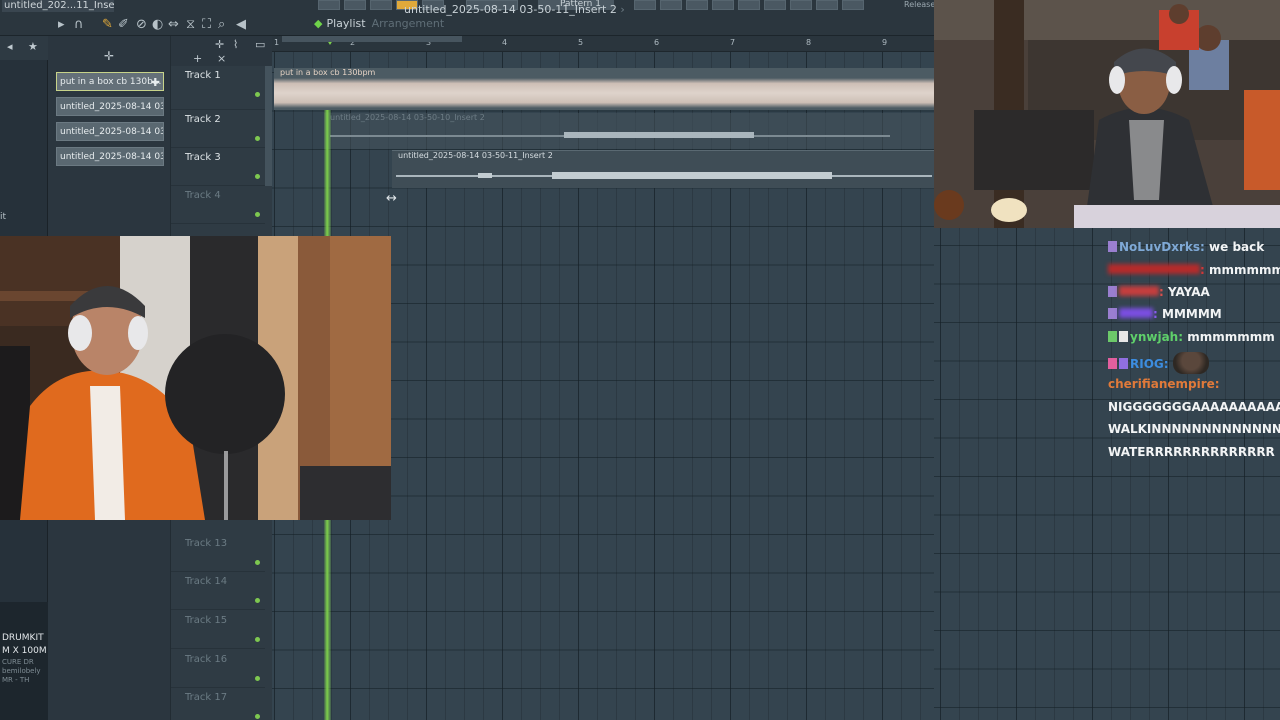  What do you see at coordinates (218, 669) in the screenshot?
I see `track-header: Track 16` at bounding box center [218, 669].